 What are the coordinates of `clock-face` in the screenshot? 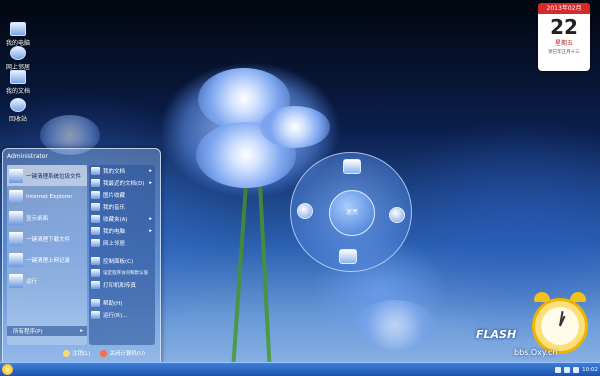 It's located at (560, 326).